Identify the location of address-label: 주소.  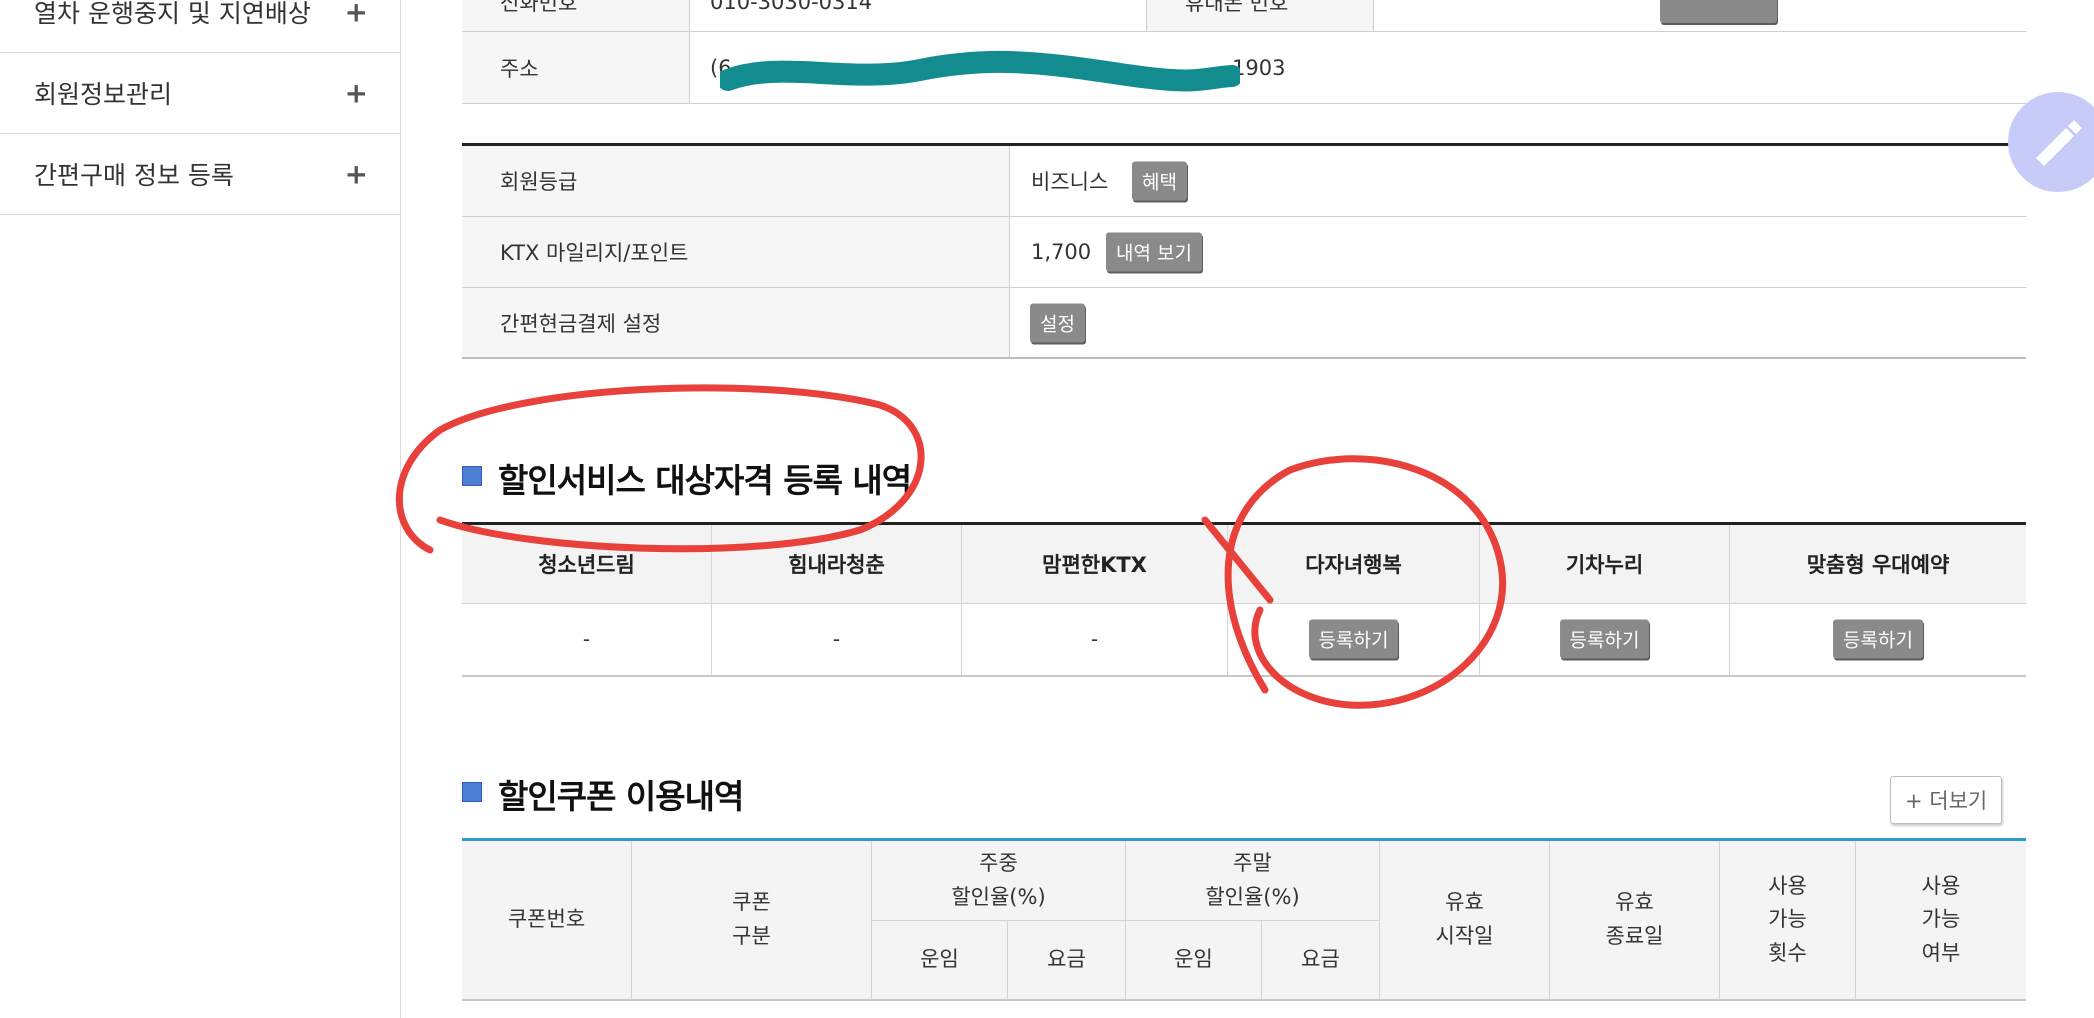
(519, 68).